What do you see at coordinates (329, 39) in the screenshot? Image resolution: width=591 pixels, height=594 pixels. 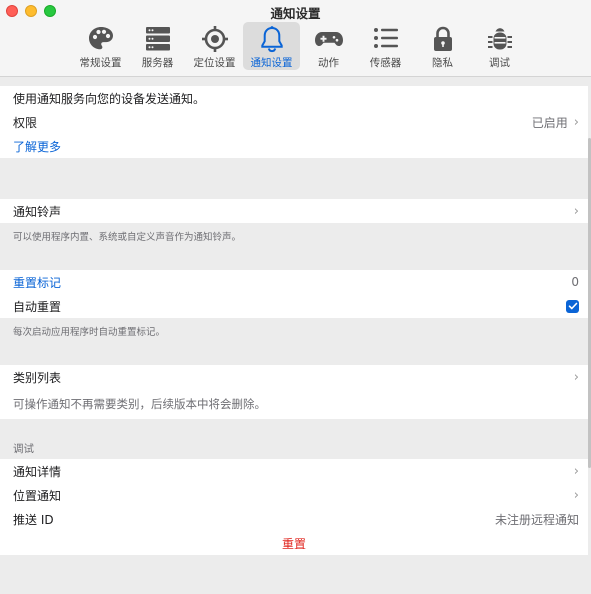 I see `gamepad-icon` at bounding box center [329, 39].